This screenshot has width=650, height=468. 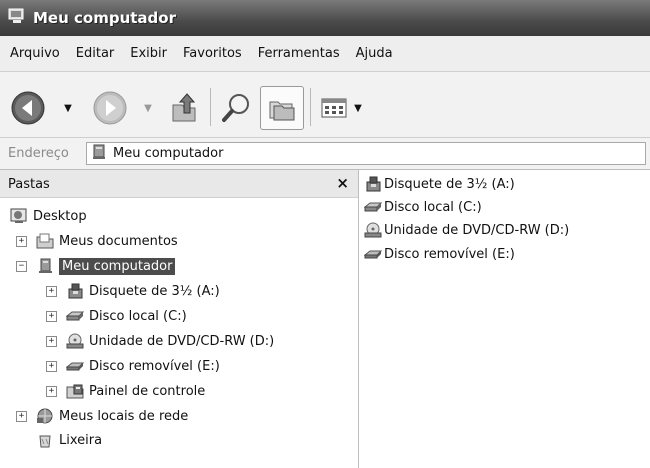 I want to click on menu-exibir: Exibir, so click(x=148, y=53).